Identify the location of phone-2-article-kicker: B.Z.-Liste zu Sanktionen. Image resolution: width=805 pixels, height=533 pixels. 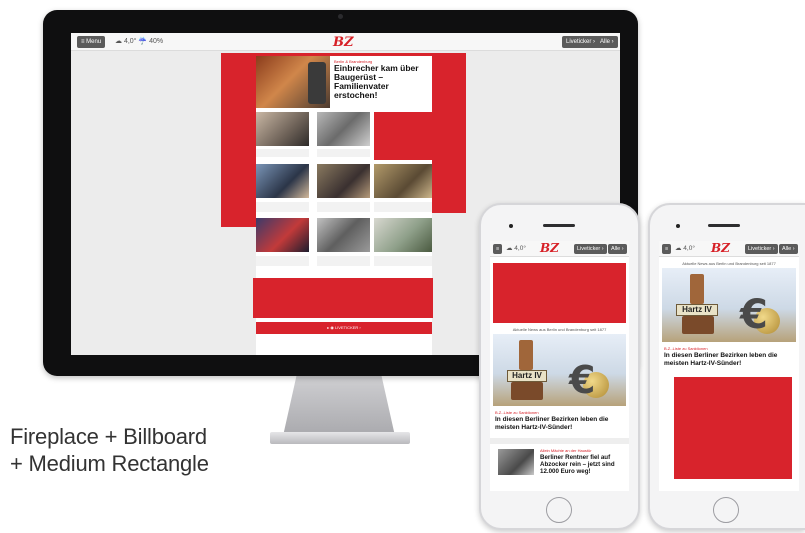
(686, 348).